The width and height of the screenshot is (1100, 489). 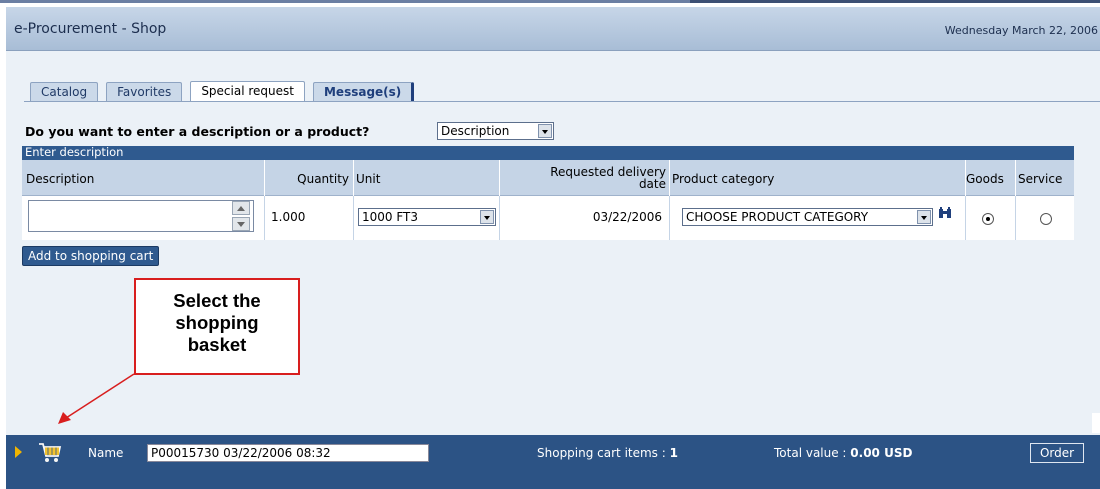 What do you see at coordinates (843, 453) in the screenshot?
I see `cart-total-value: Total value : 0.00 USD` at bounding box center [843, 453].